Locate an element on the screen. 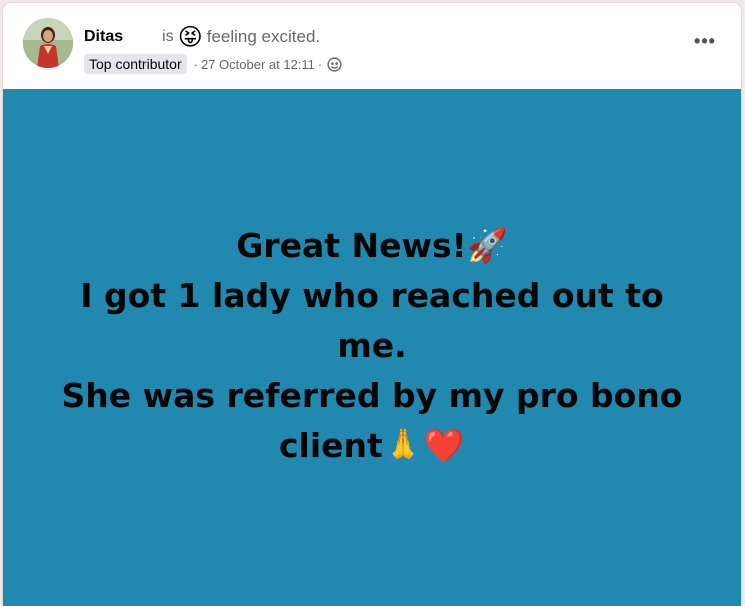 The image size is (745, 606). author-avatar is located at coordinates (48, 43).